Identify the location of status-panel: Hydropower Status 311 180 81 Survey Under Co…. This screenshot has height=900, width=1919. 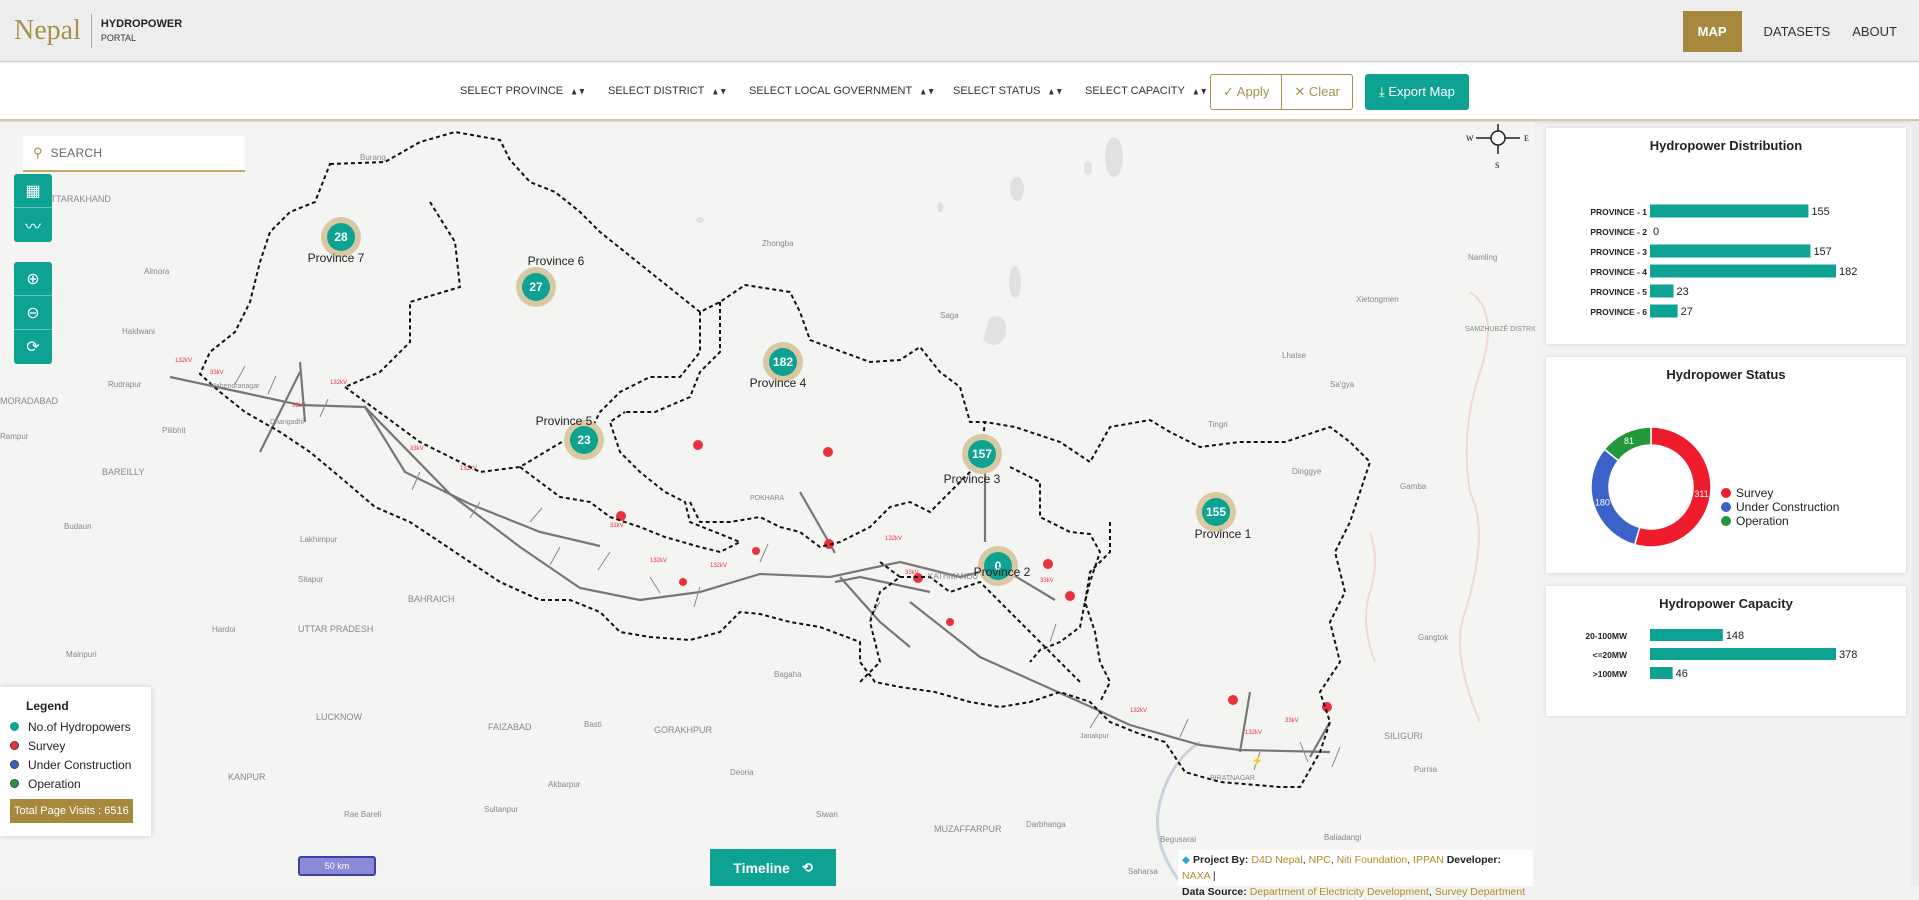
(1726, 465).